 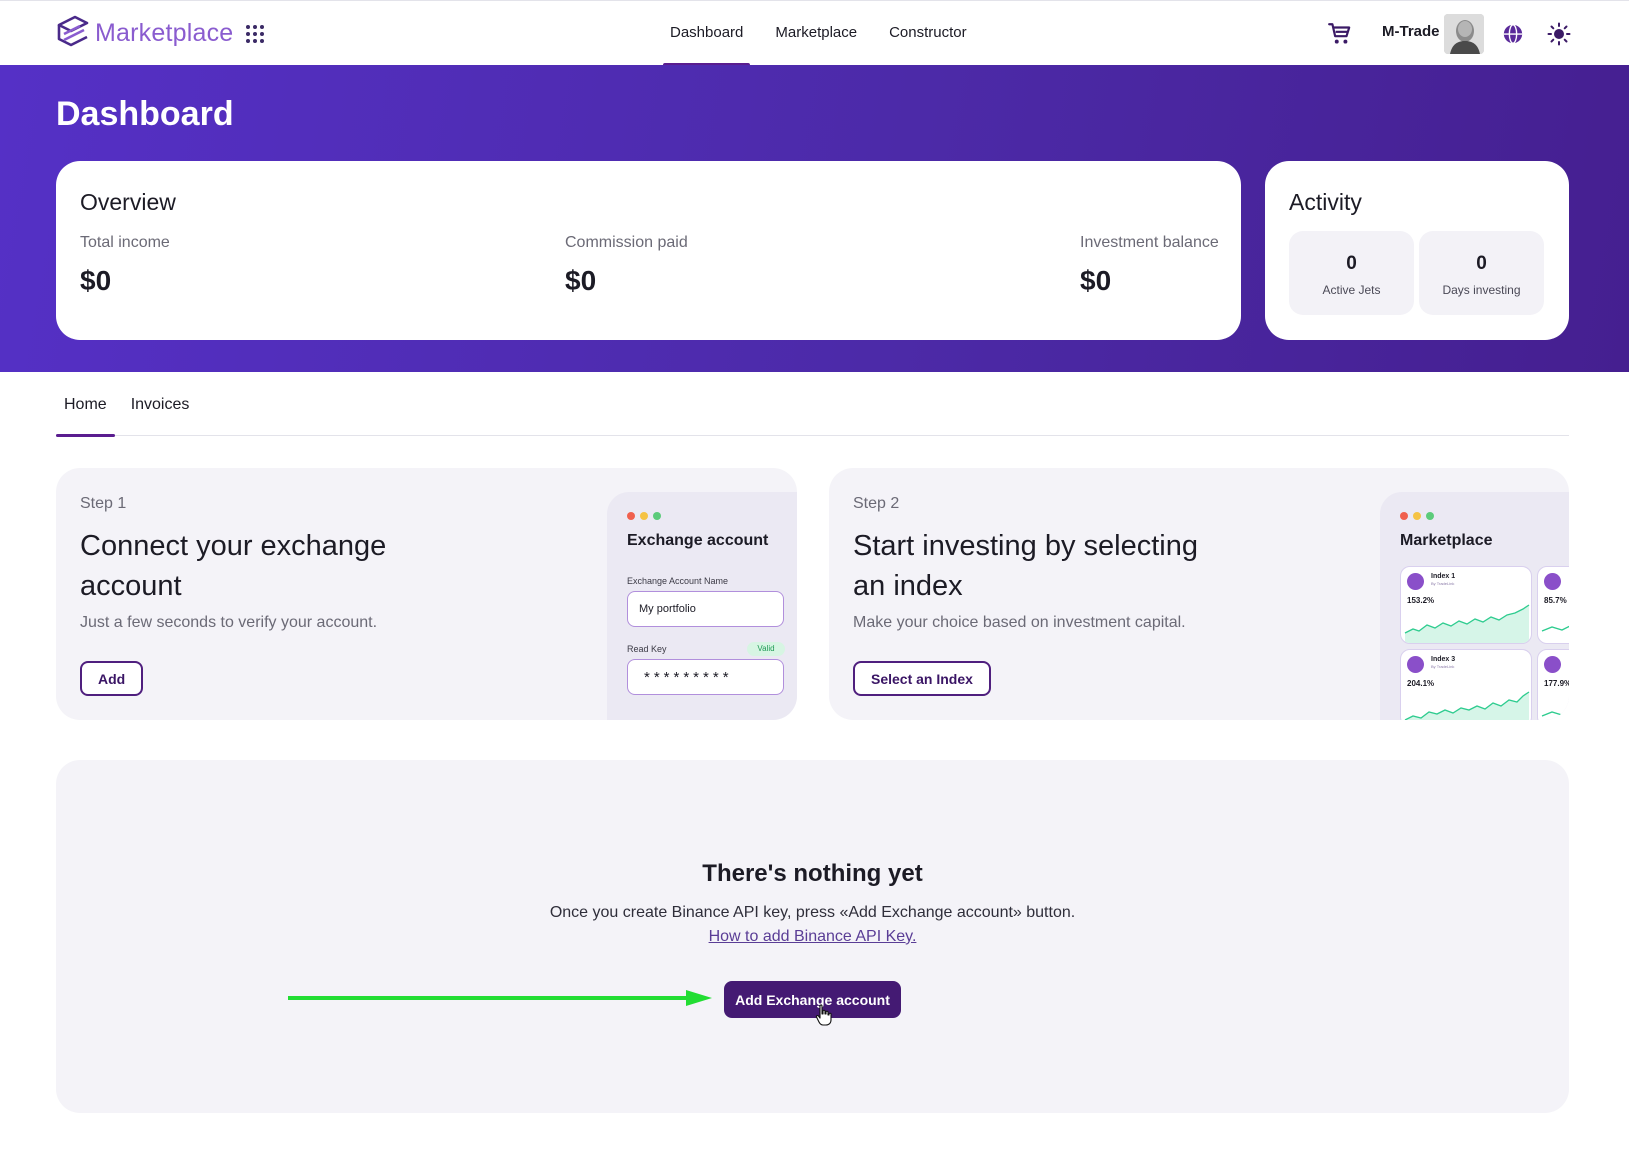 What do you see at coordinates (678, 581) in the screenshot?
I see `preview-name-label: Exchange Account Name` at bounding box center [678, 581].